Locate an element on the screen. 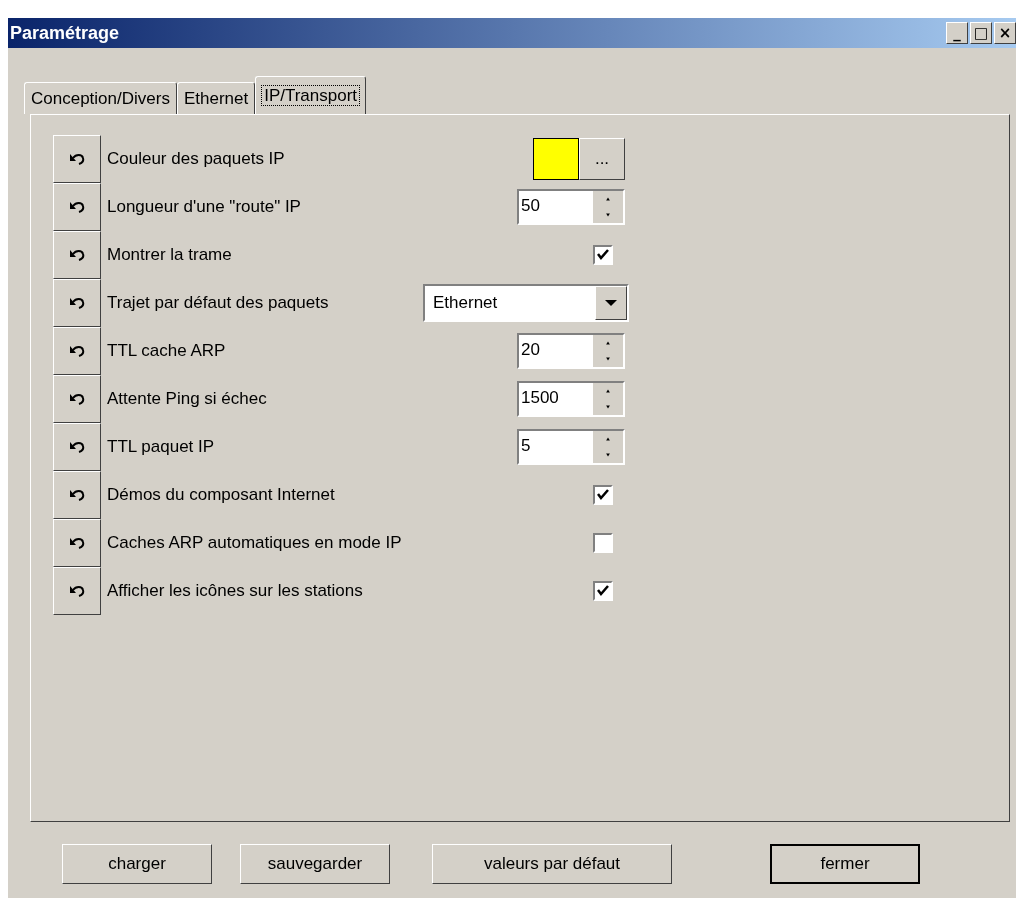 This screenshot has width=1016, height=898. minimize-button: _ is located at coordinates (957, 33).